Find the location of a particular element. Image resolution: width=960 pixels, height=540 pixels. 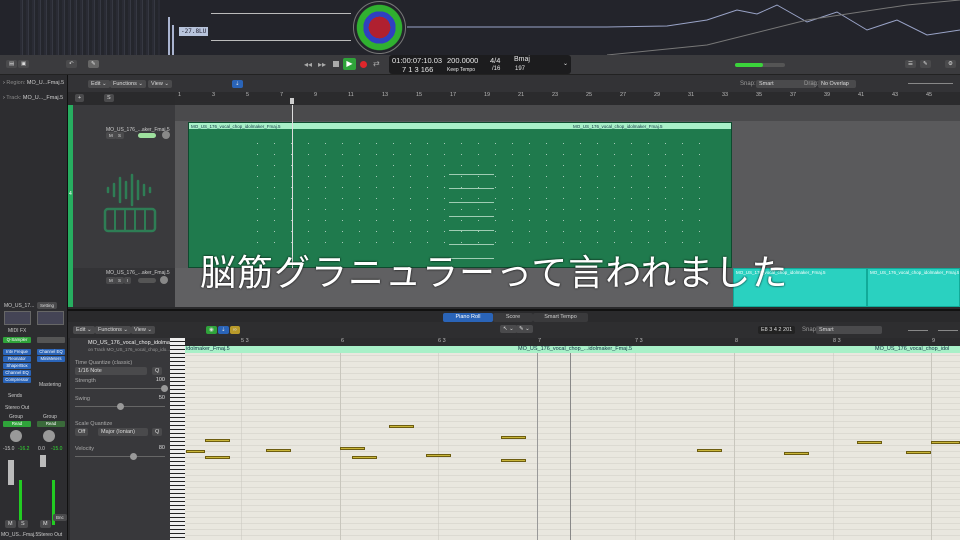

strip1-eq-thumbnail is located at coordinates (17, 318).